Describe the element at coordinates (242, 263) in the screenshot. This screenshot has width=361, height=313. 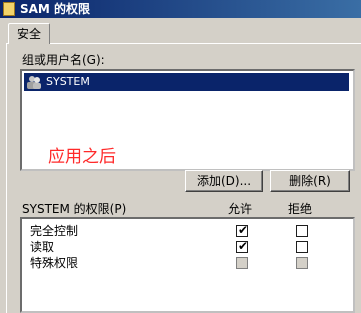
I see `allow-checkbox-special` at that location.